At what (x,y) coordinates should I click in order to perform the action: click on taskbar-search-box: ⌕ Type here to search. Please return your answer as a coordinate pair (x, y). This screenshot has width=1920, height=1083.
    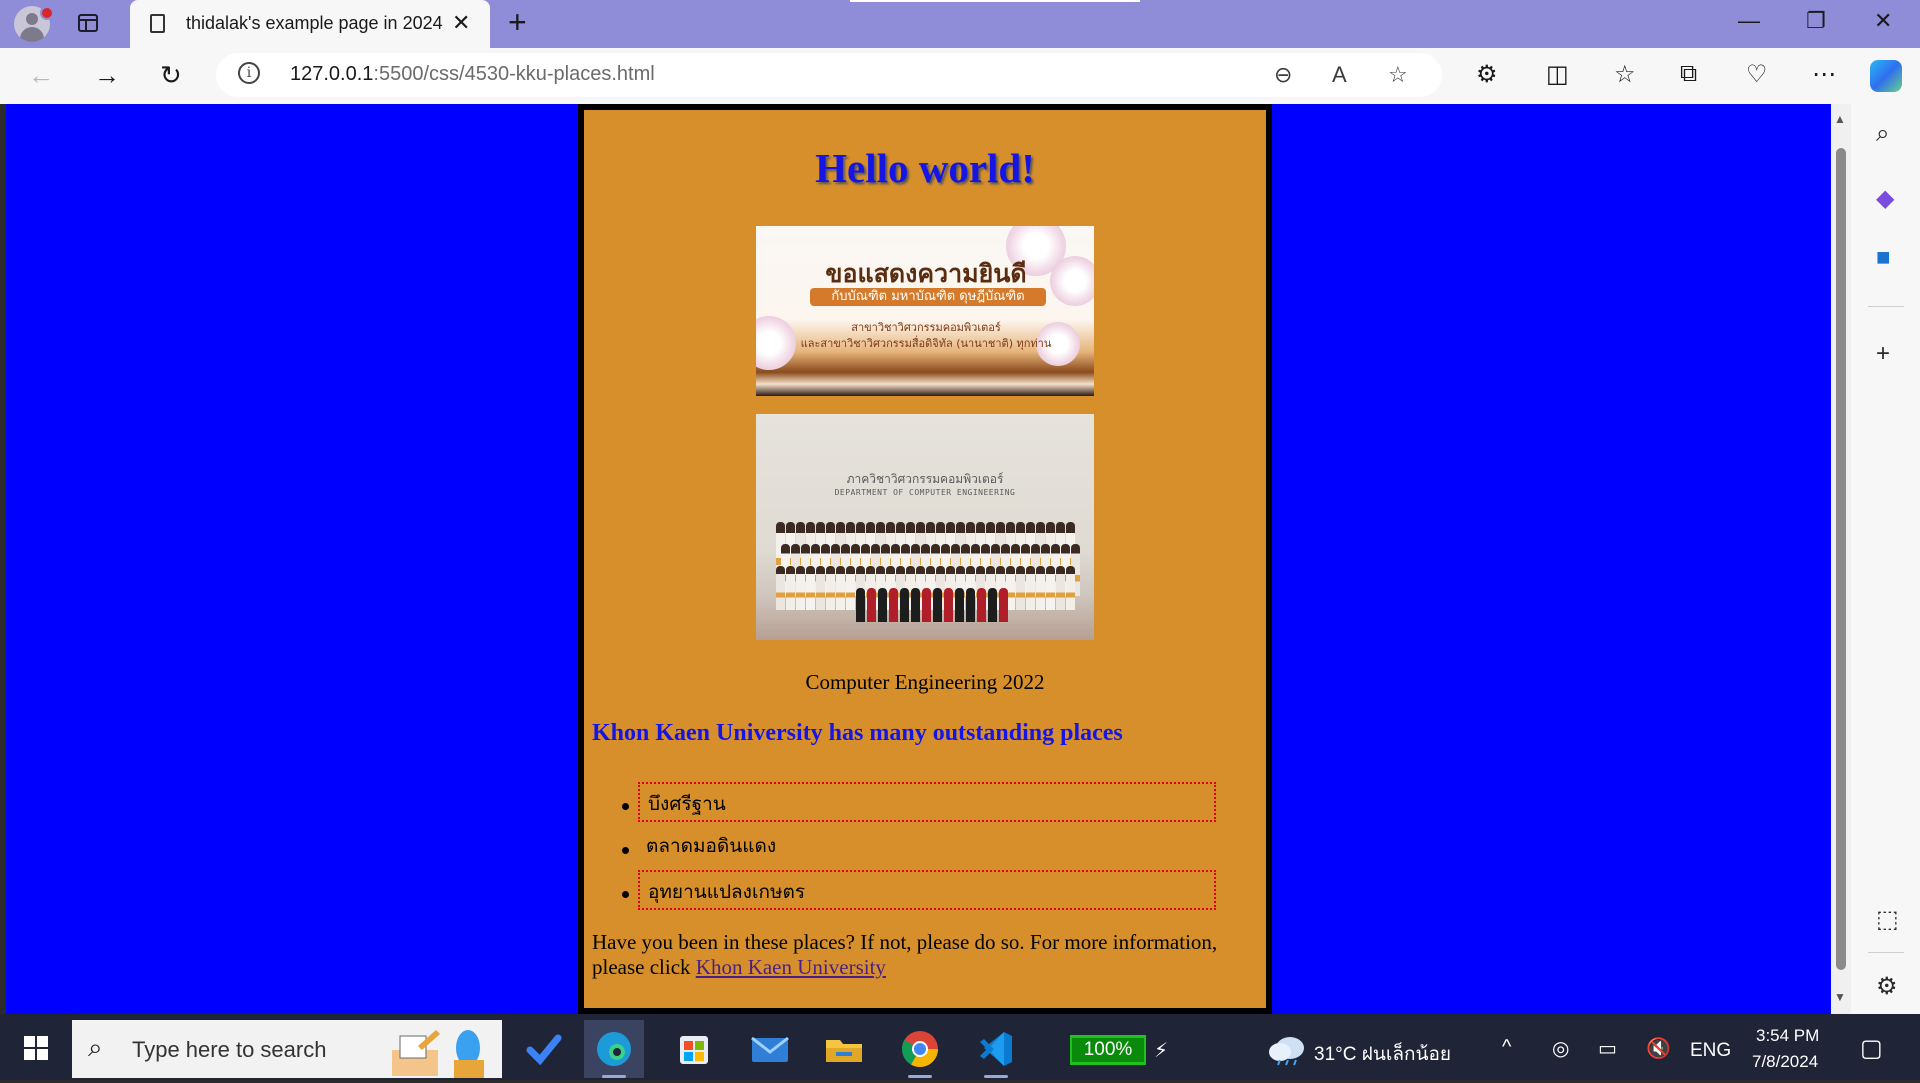
    Looking at the image, I should click on (287, 1049).